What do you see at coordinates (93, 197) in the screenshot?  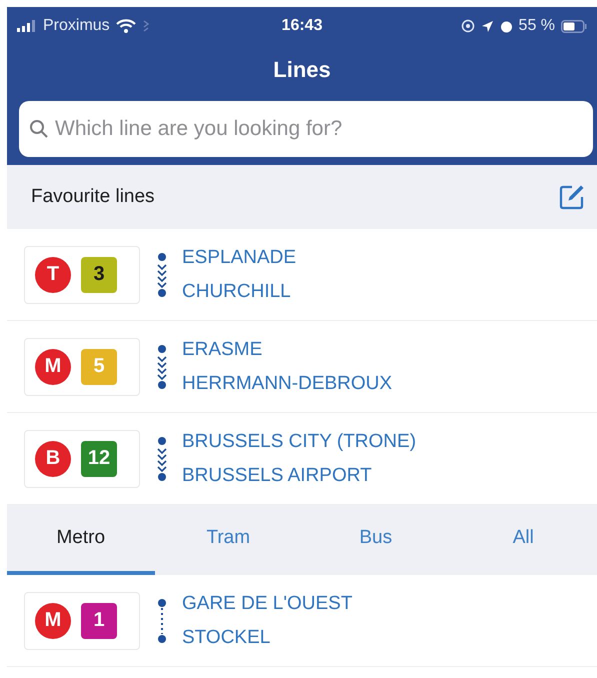 I see `section-title: Favourite lines` at bounding box center [93, 197].